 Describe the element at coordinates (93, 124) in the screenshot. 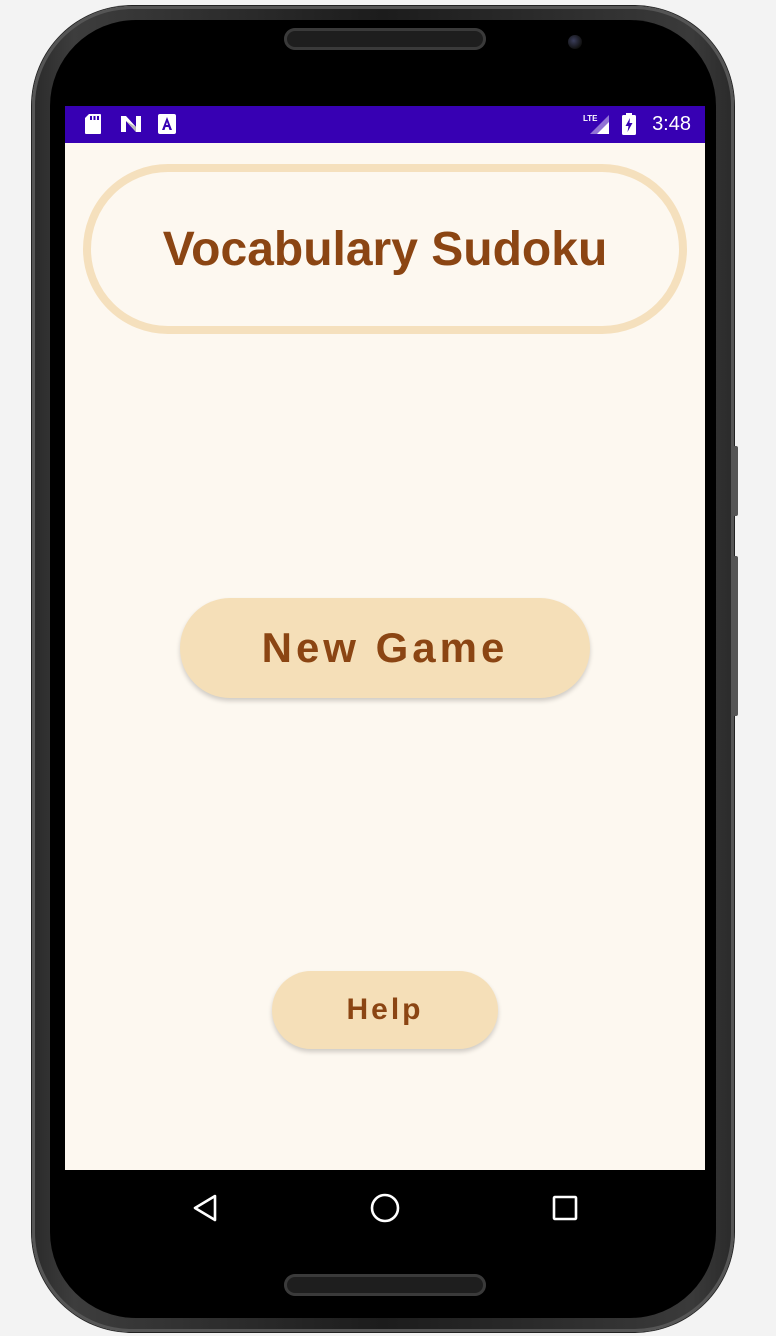

I see `sd-card-icon` at that location.